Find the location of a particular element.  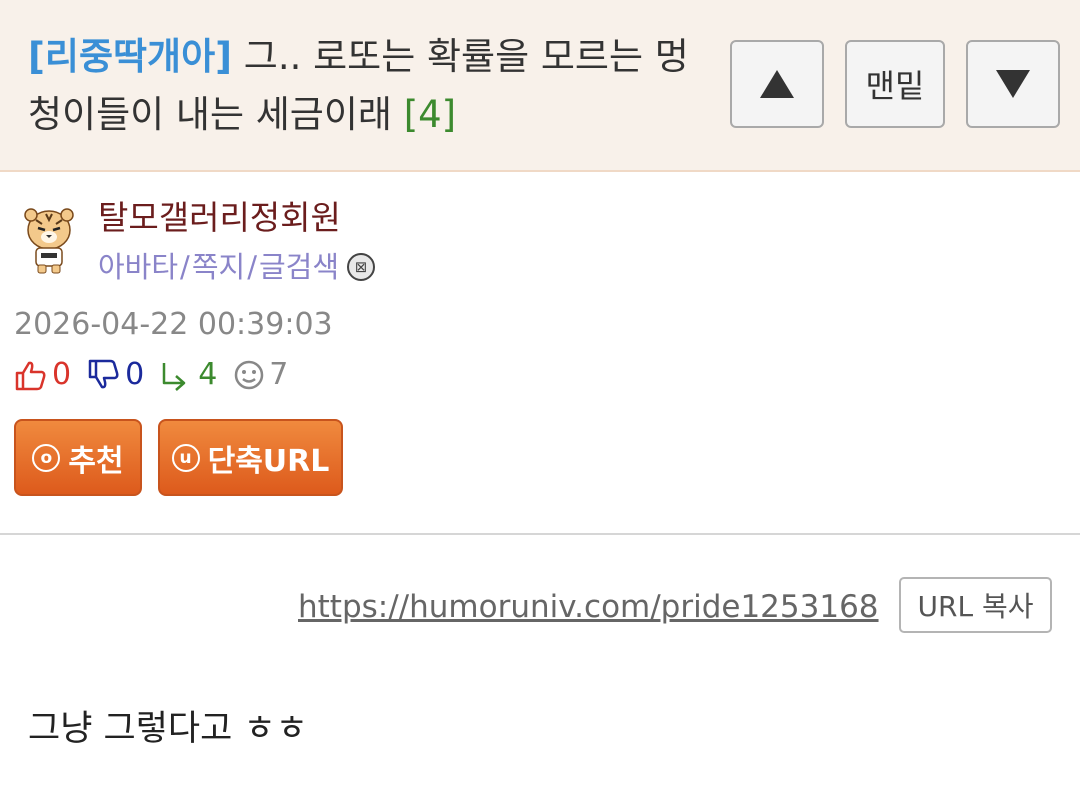

like-count-value: 0 is located at coordinates (62, 374).